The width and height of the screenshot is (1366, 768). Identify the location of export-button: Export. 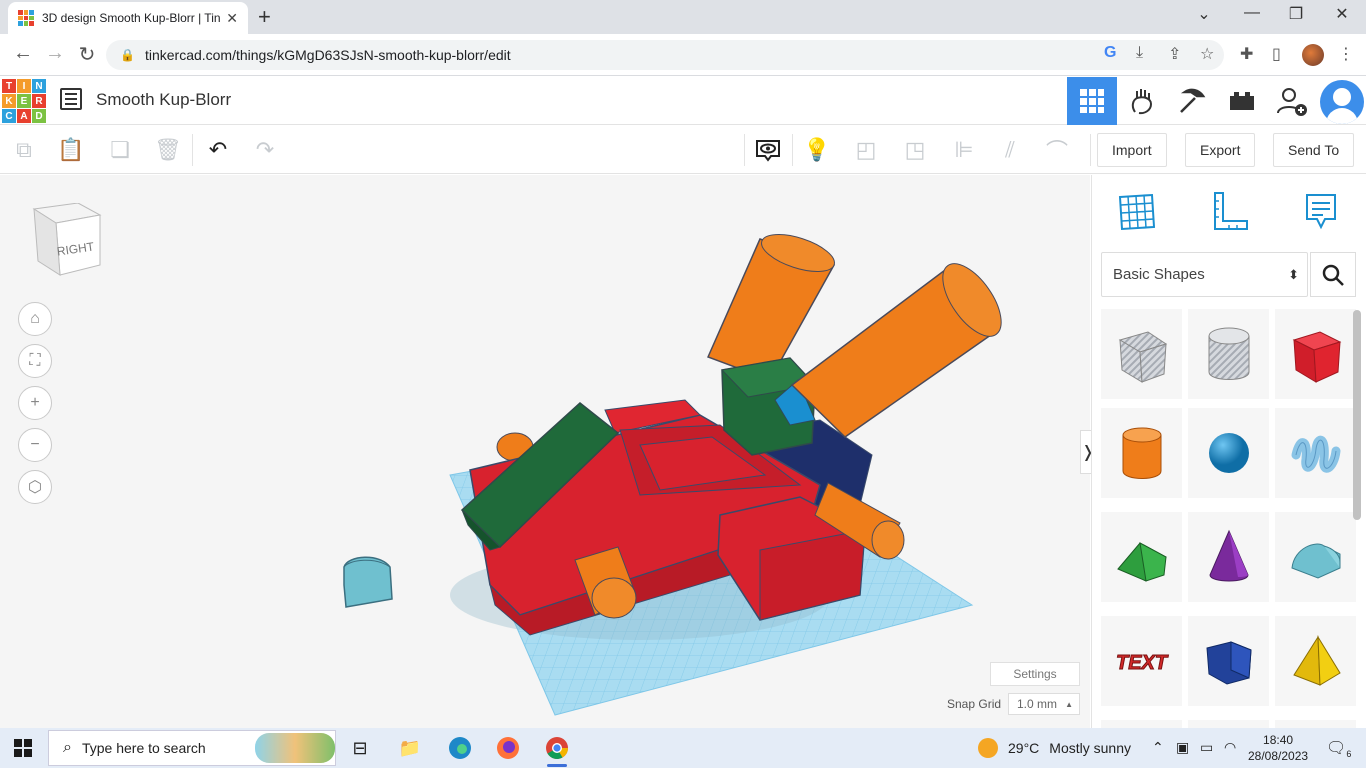
(1220, 150).